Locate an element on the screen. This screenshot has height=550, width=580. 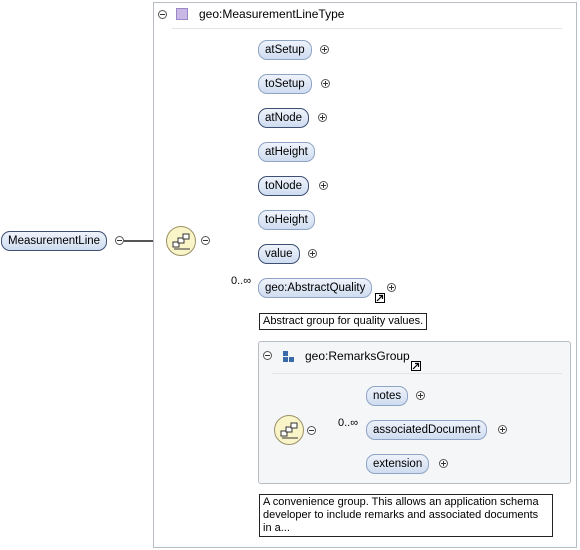
remarks-group-collapse-icon is located at coordinates (267, 355).